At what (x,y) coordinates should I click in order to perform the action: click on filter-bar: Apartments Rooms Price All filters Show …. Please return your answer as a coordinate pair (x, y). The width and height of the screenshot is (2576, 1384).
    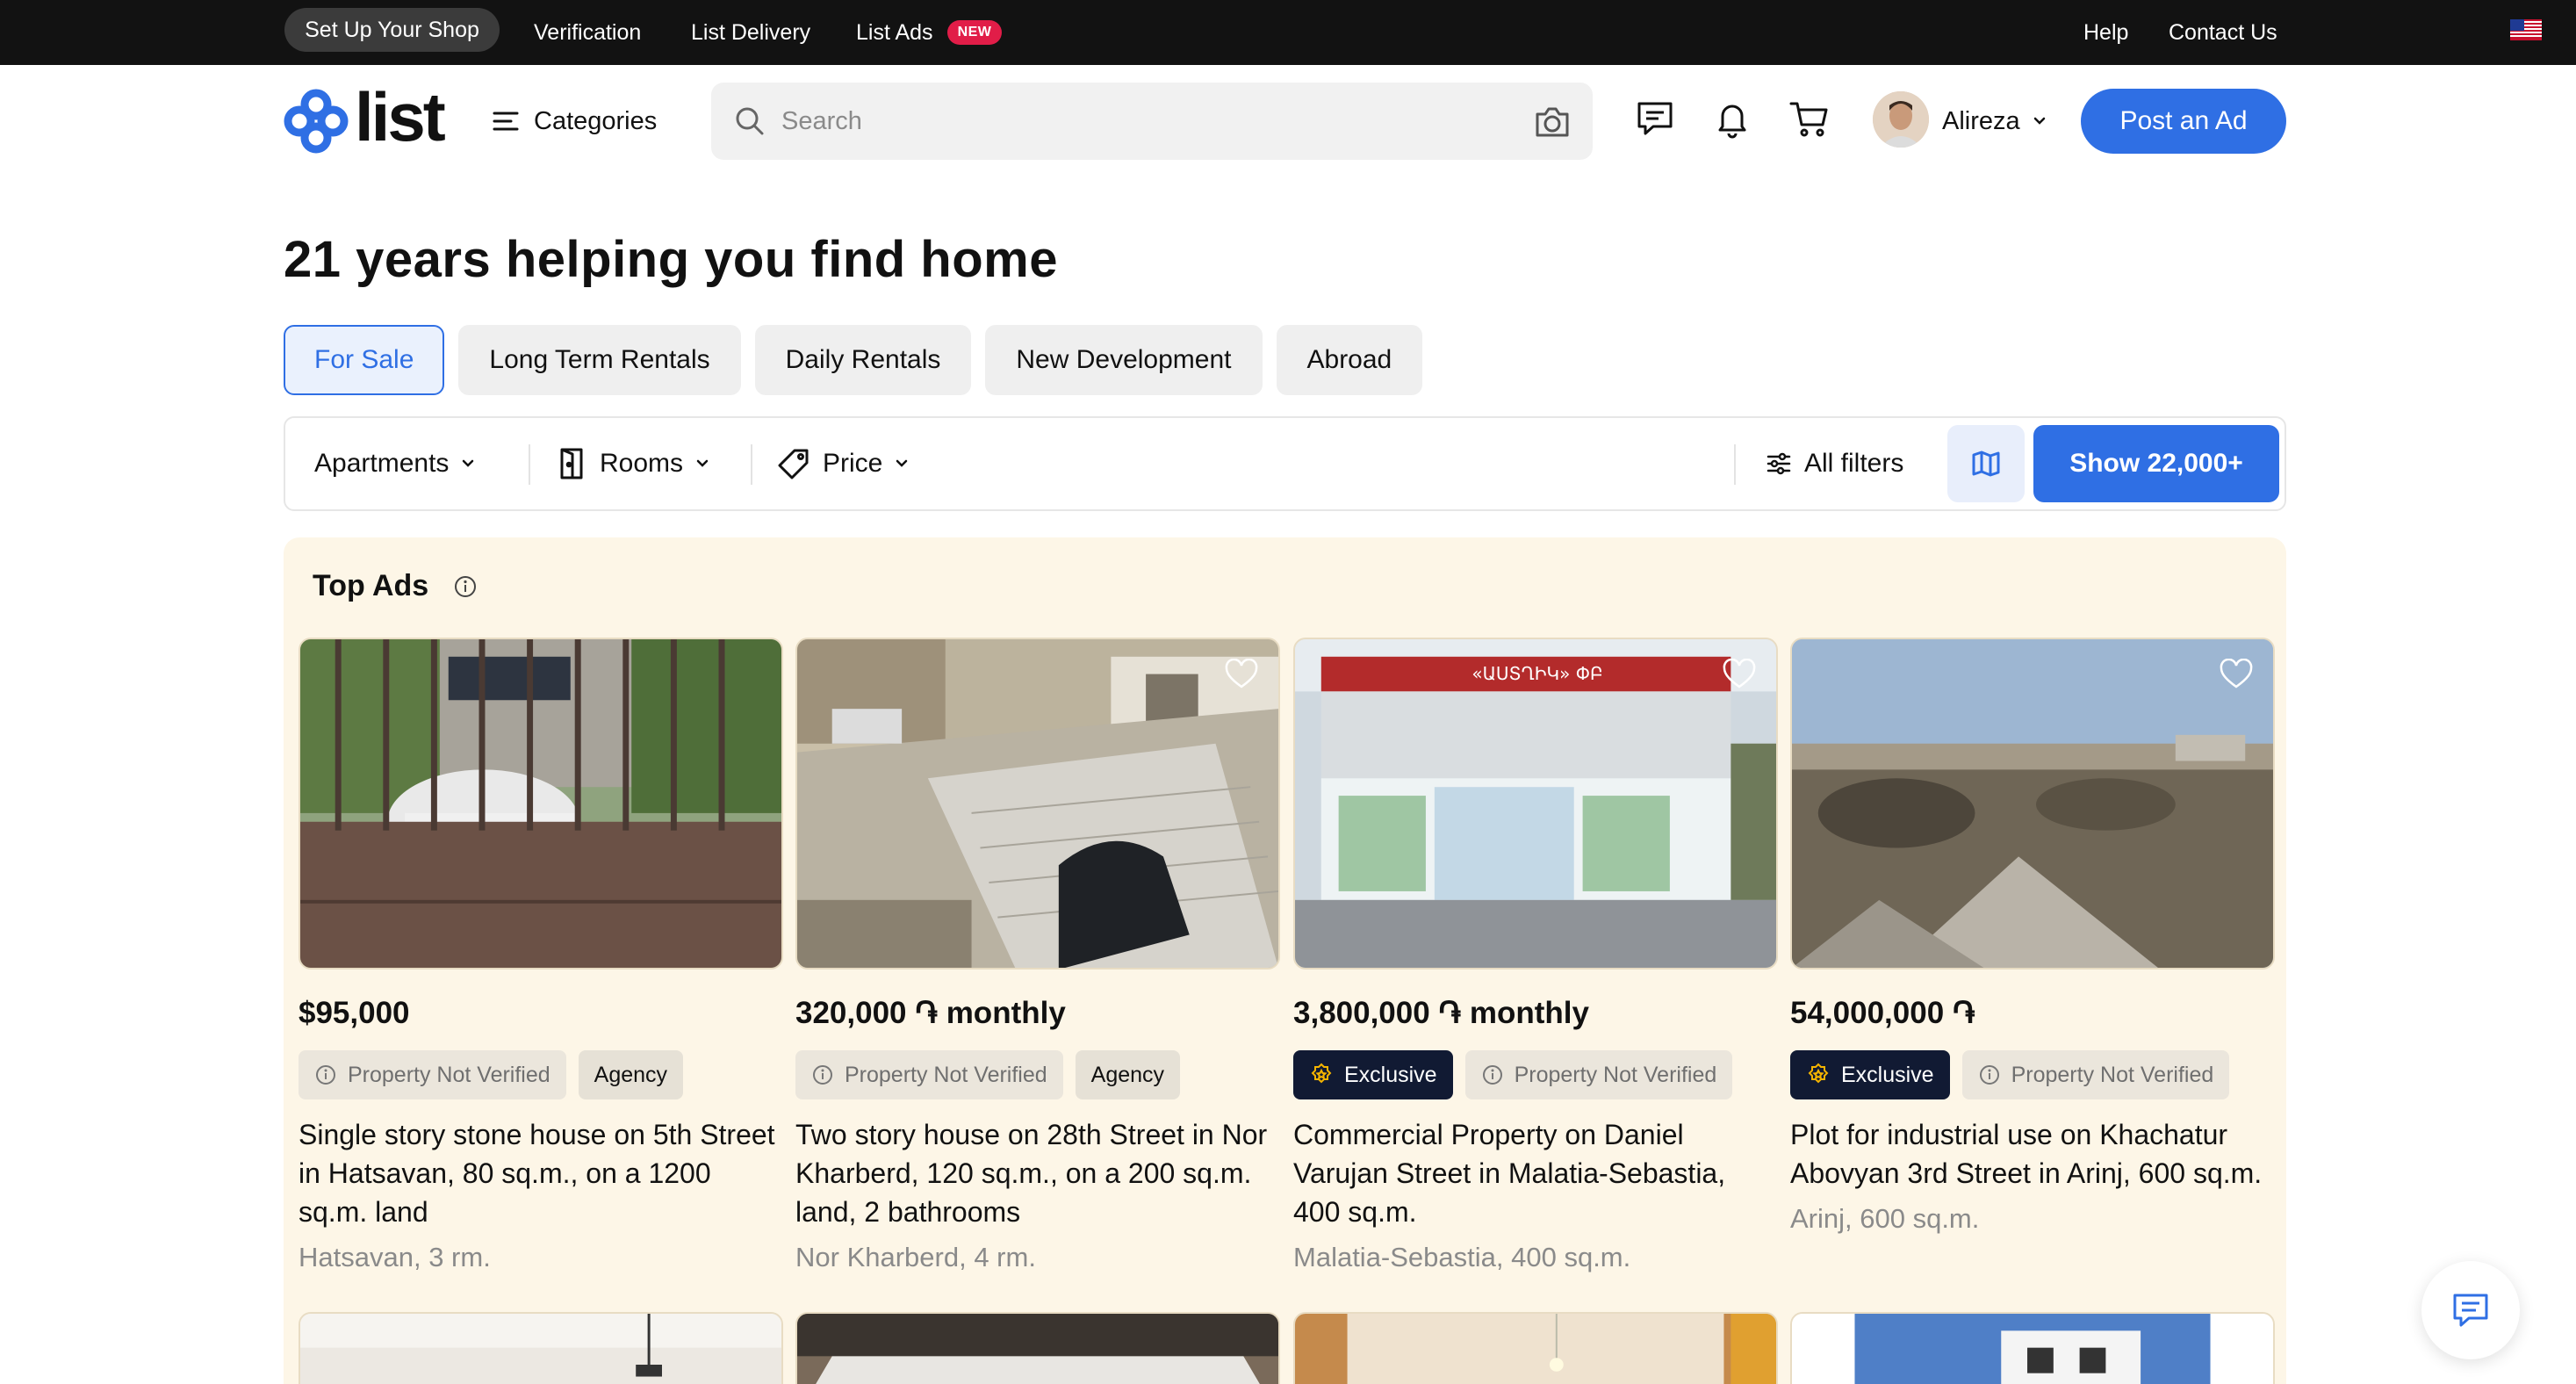
    Looking at the image, I should click on (1285, 463).